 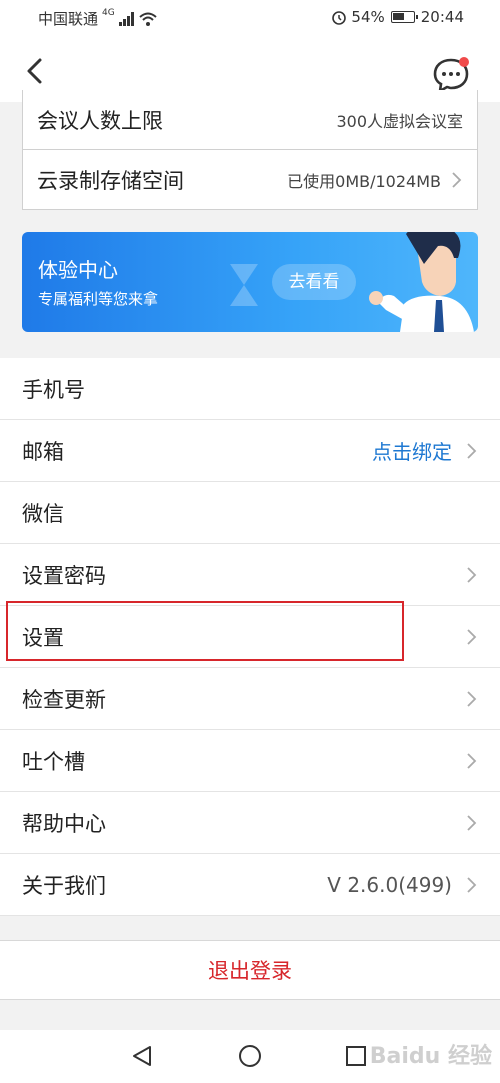 I want to click on alarm-icon, so click(x=339, y=18).